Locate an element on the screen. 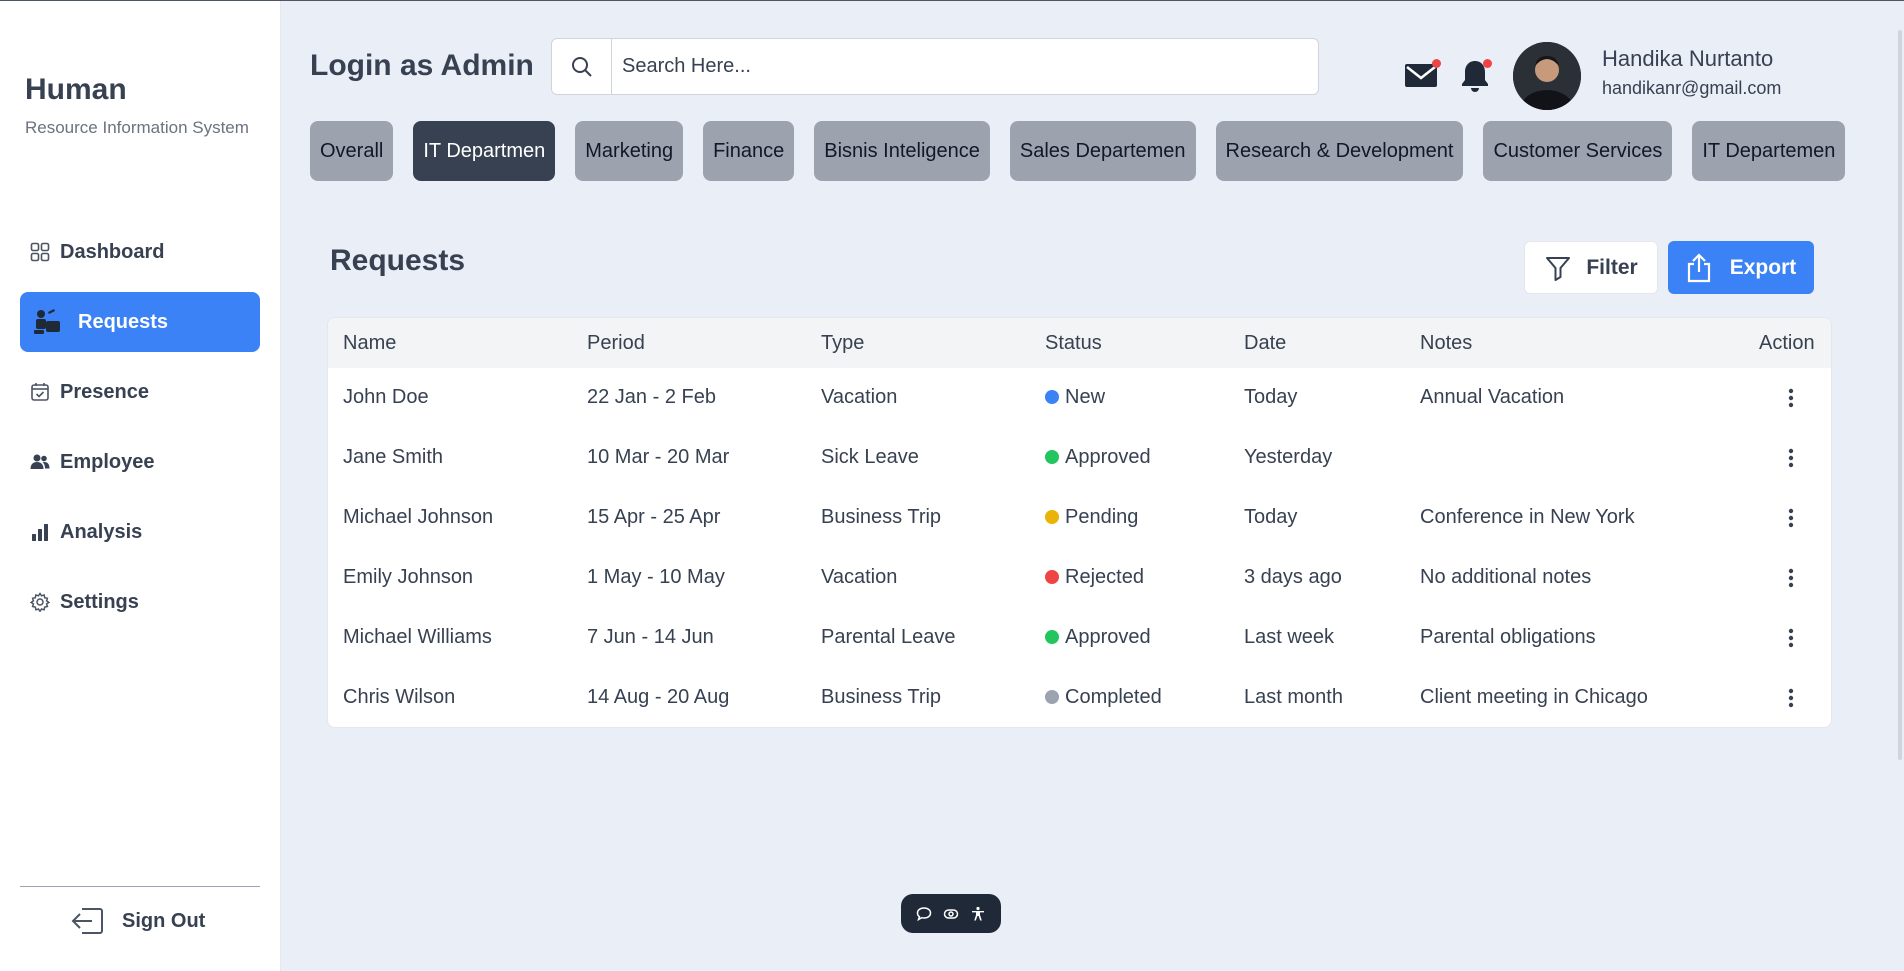 The width and height of the screenshot is (1904, 971). floating-toolbar is located at coordinates (951, 913).